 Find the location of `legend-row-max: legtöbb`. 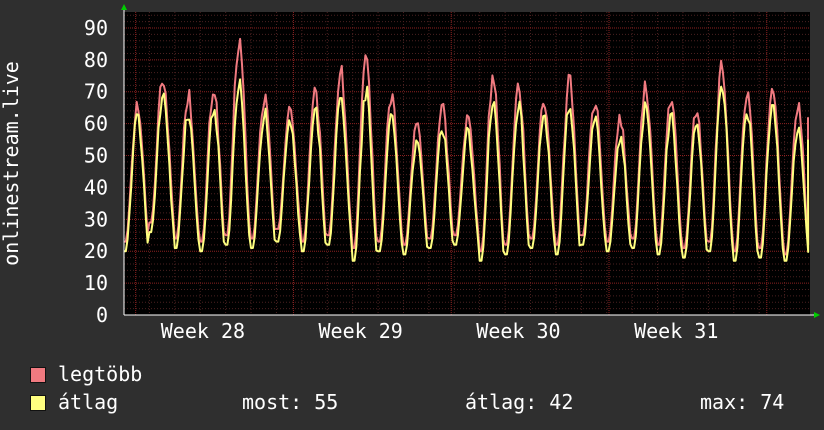

legend-row-max: legtöbb is located at coordinates (420, 376).